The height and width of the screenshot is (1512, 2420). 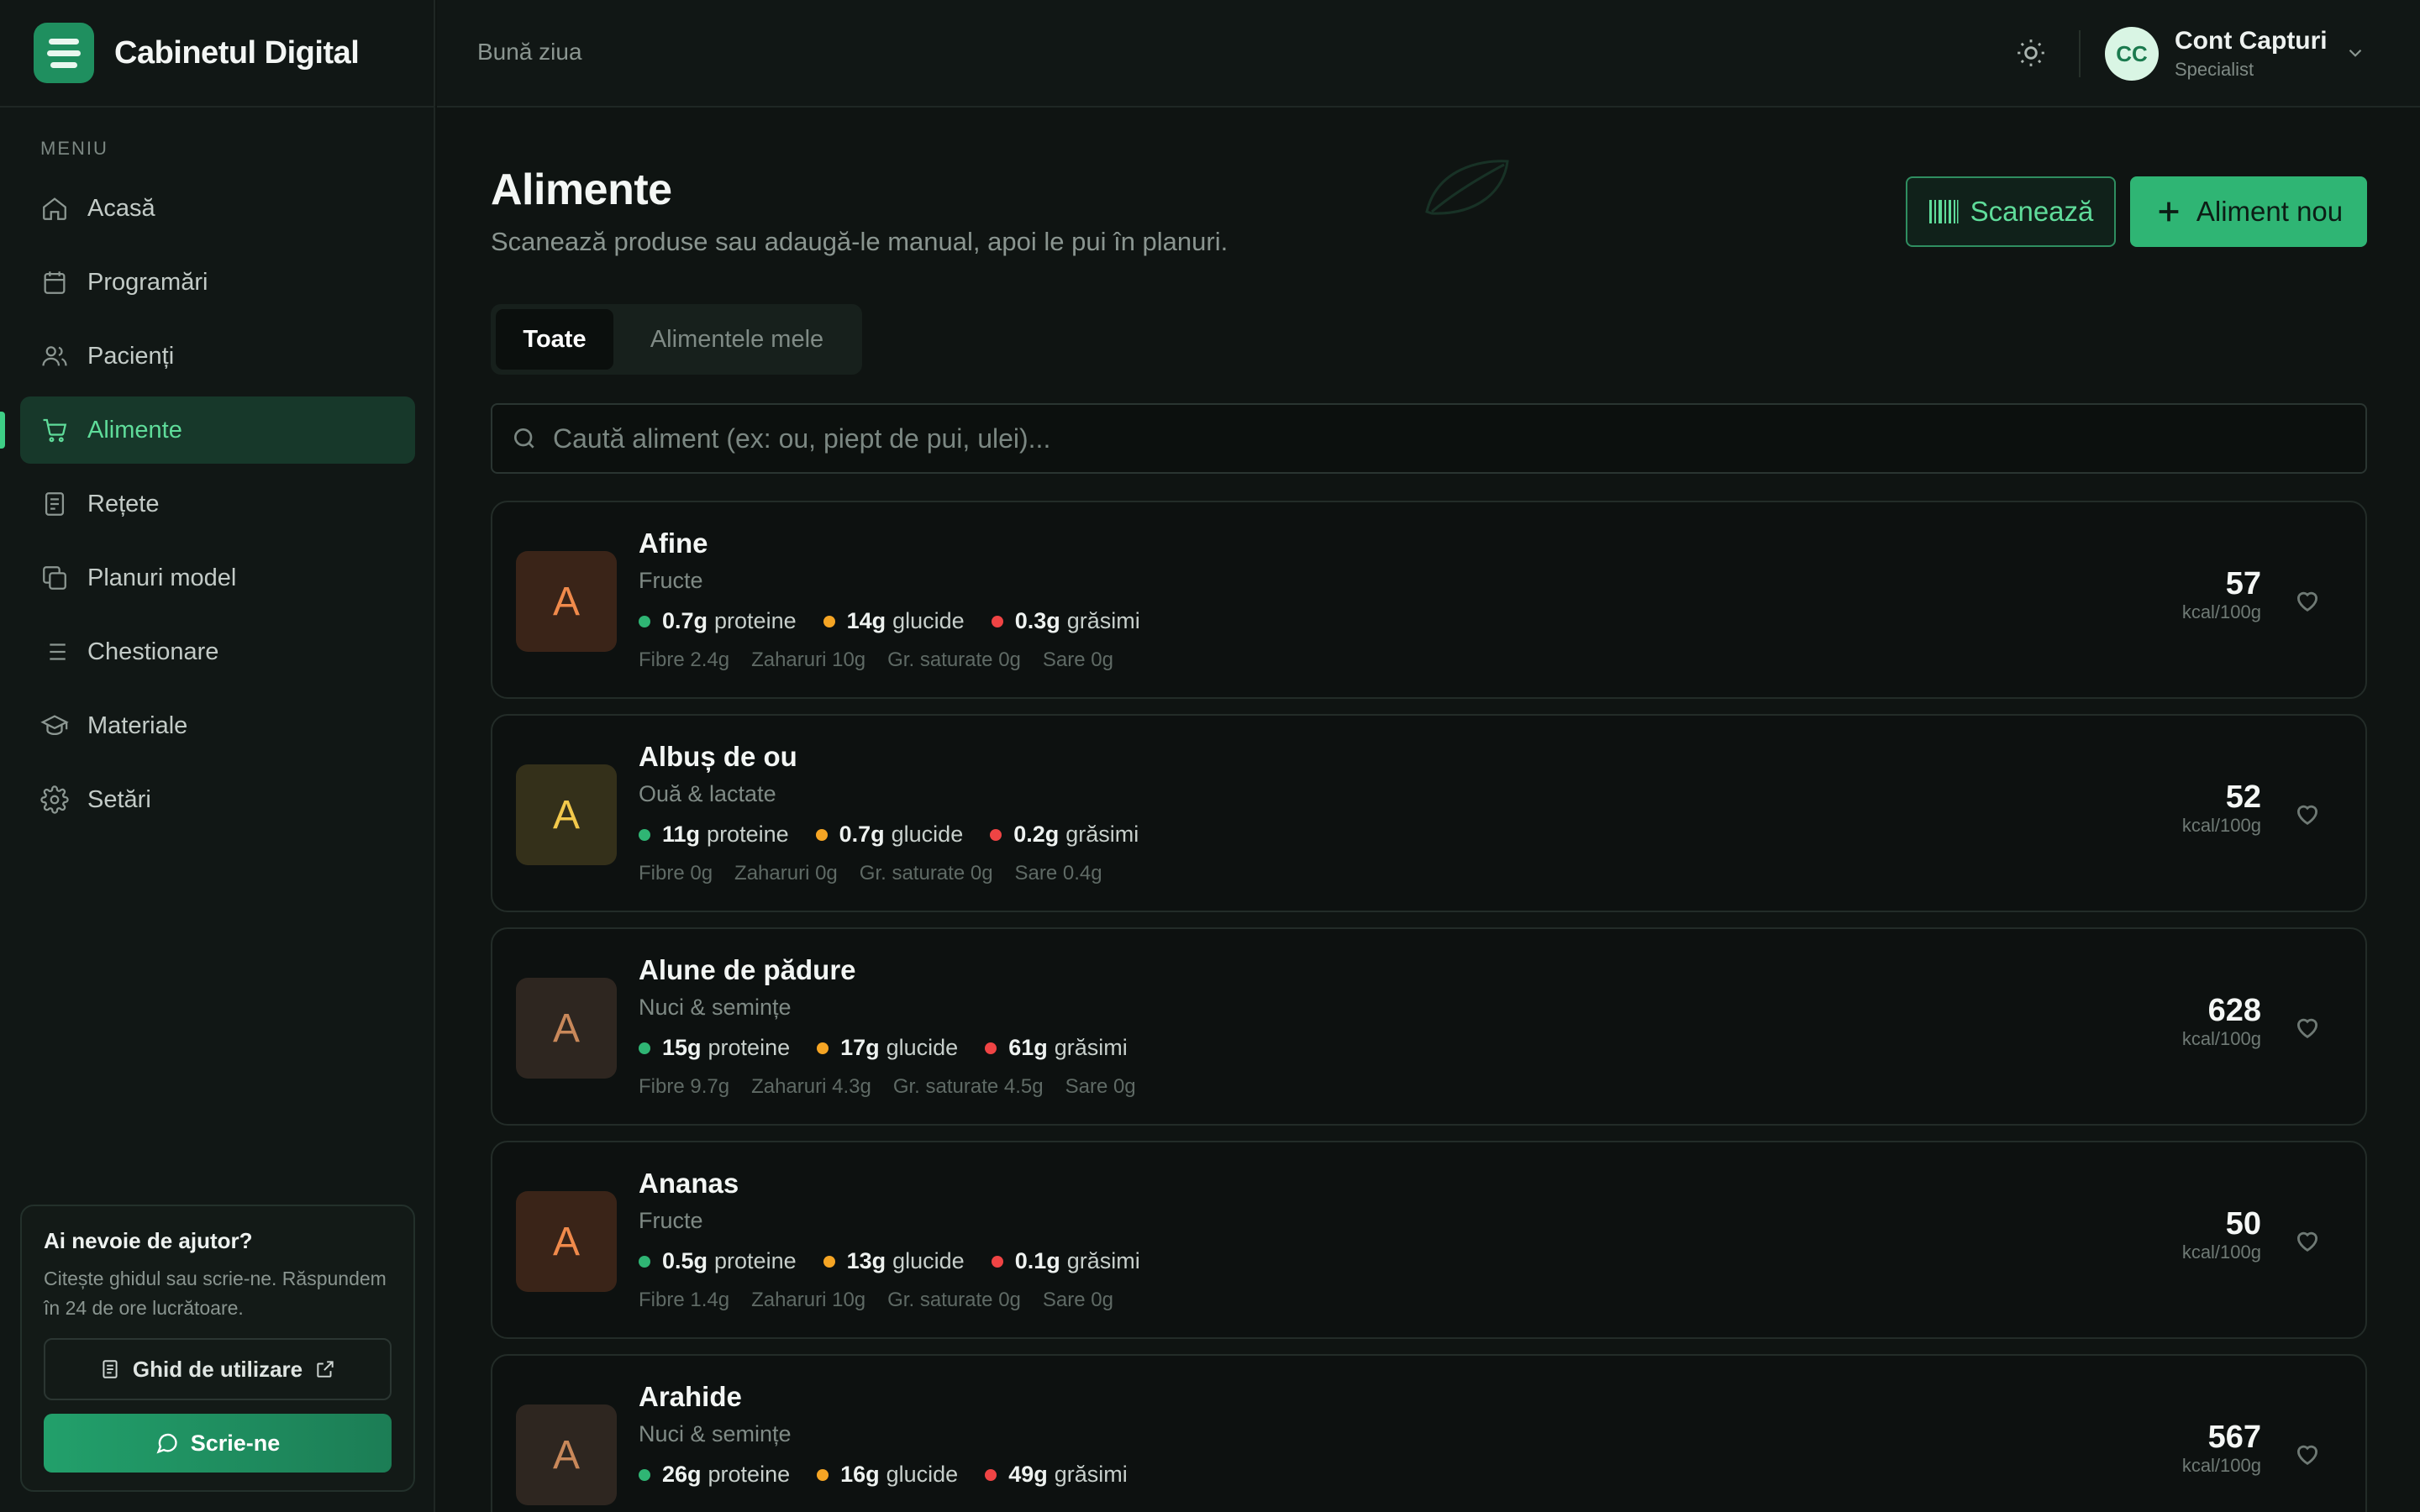 I want to click on carbs-value: 13g, so click(x=866, y=1260).